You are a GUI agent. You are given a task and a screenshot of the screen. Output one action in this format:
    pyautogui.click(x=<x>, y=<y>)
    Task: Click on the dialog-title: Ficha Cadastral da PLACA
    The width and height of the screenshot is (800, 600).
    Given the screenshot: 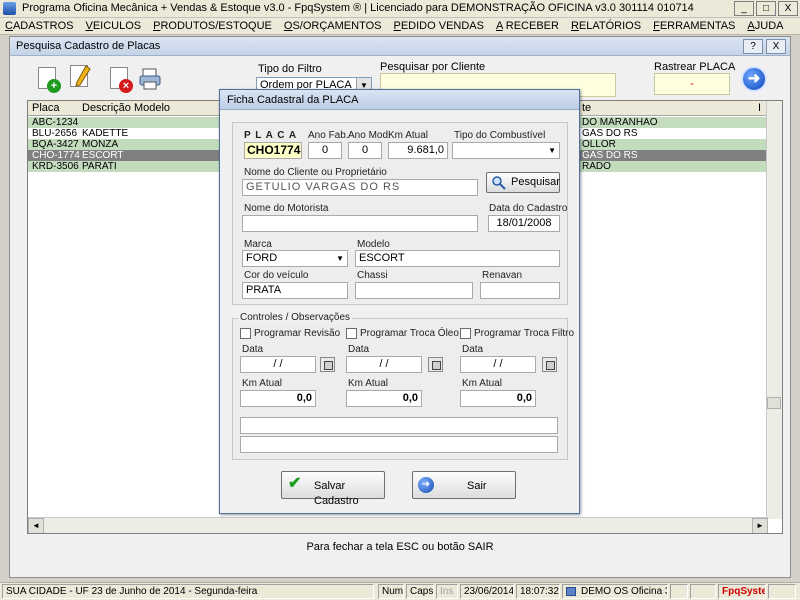 What is the action you would take?
    pyautogui.click(x=293, y=100)
    